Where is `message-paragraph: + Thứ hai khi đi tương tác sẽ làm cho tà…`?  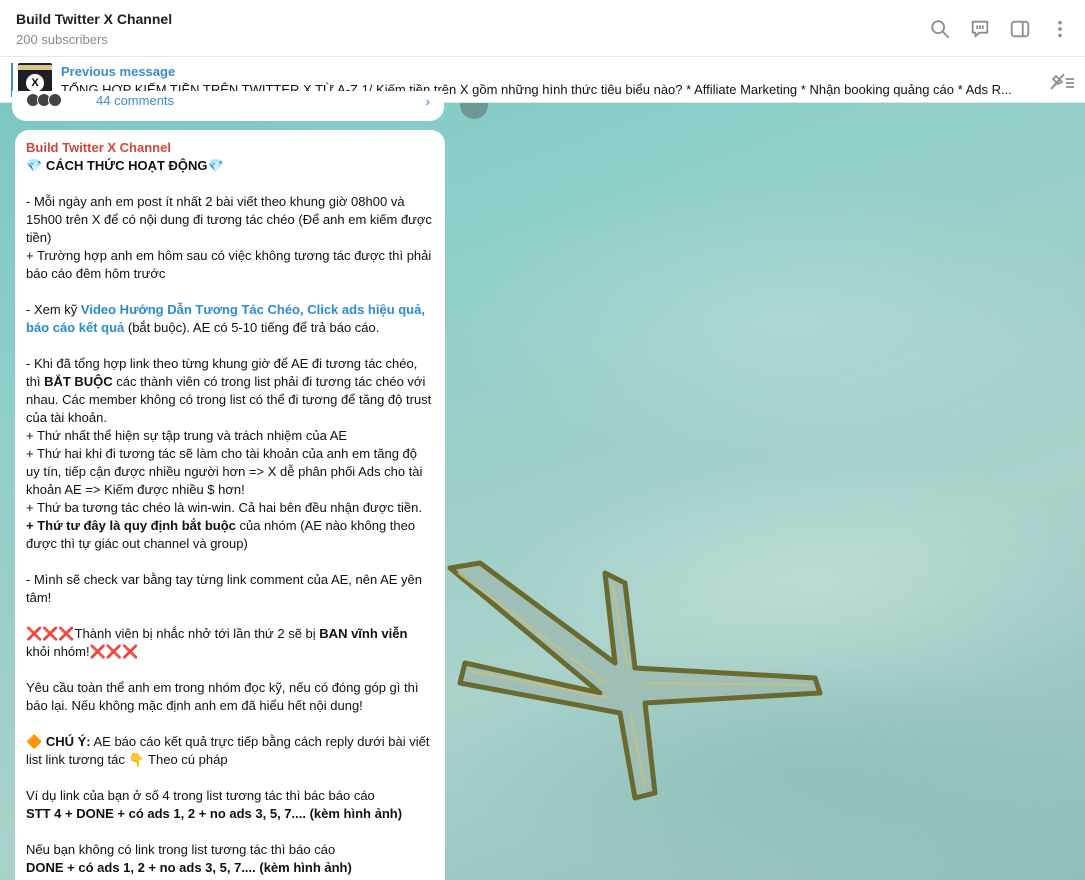 message-paragraph: + Thứ hai khi đi tương tác sẽ làm cho tà… is located at coordinates (224, 471).